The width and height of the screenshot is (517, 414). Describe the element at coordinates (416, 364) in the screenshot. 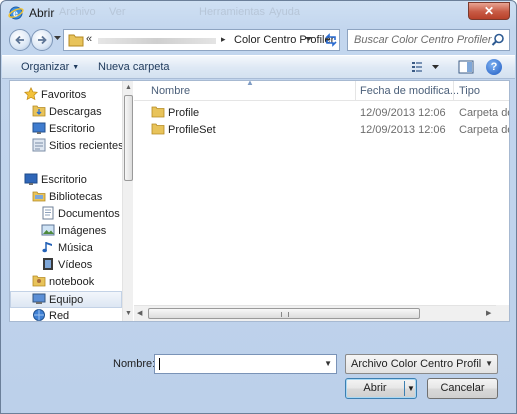

I see `file-type-value: Archivo Color Centro Profiler Ir` at that location.